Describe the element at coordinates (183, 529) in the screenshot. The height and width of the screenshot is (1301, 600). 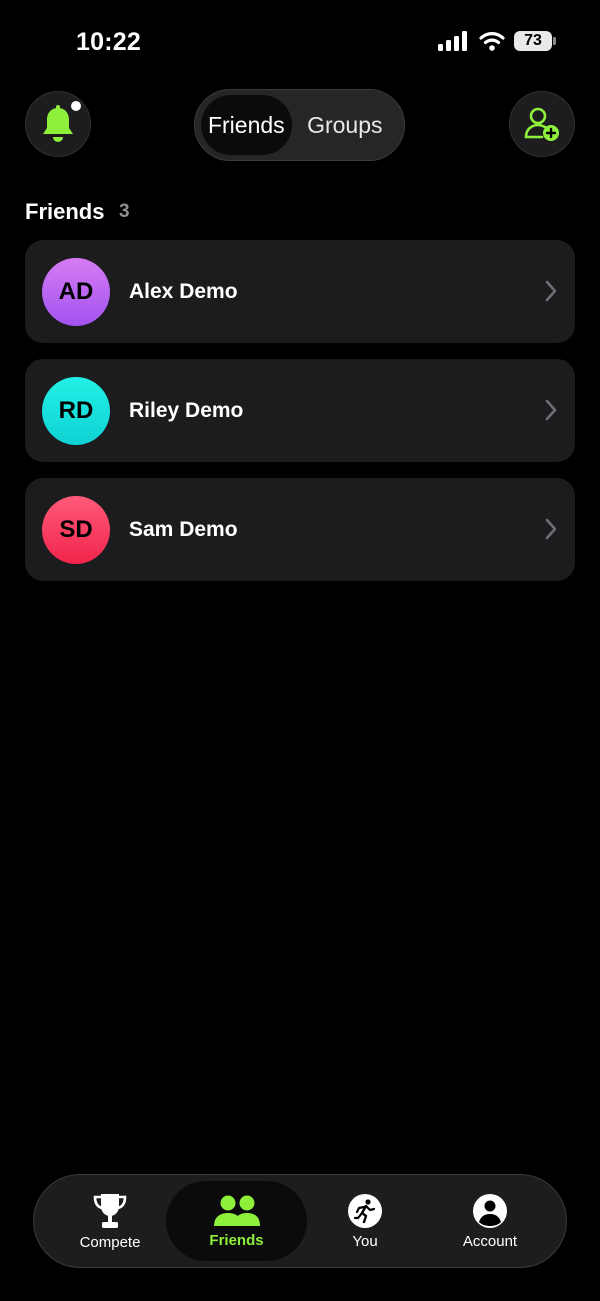
I see `friend-name: Sam Demo` at that location.